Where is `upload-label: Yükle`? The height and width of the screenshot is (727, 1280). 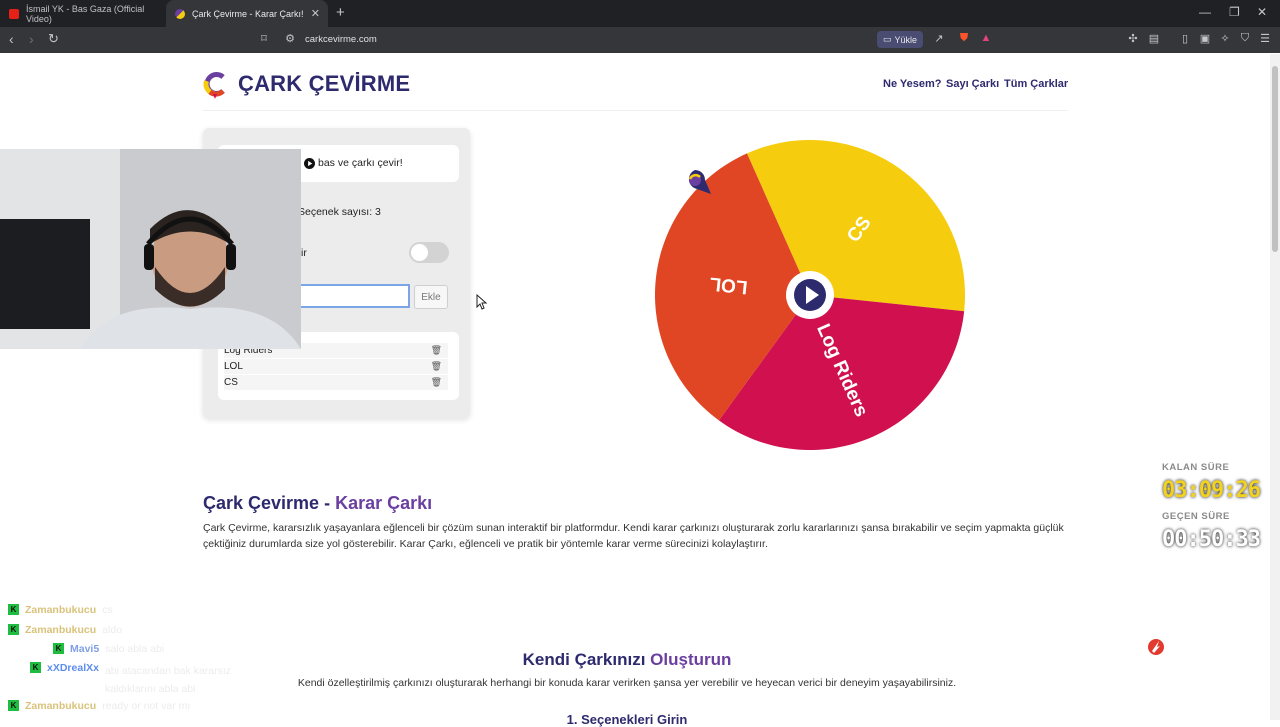
upload-label: Yükle is located at coordinates (906, 39).